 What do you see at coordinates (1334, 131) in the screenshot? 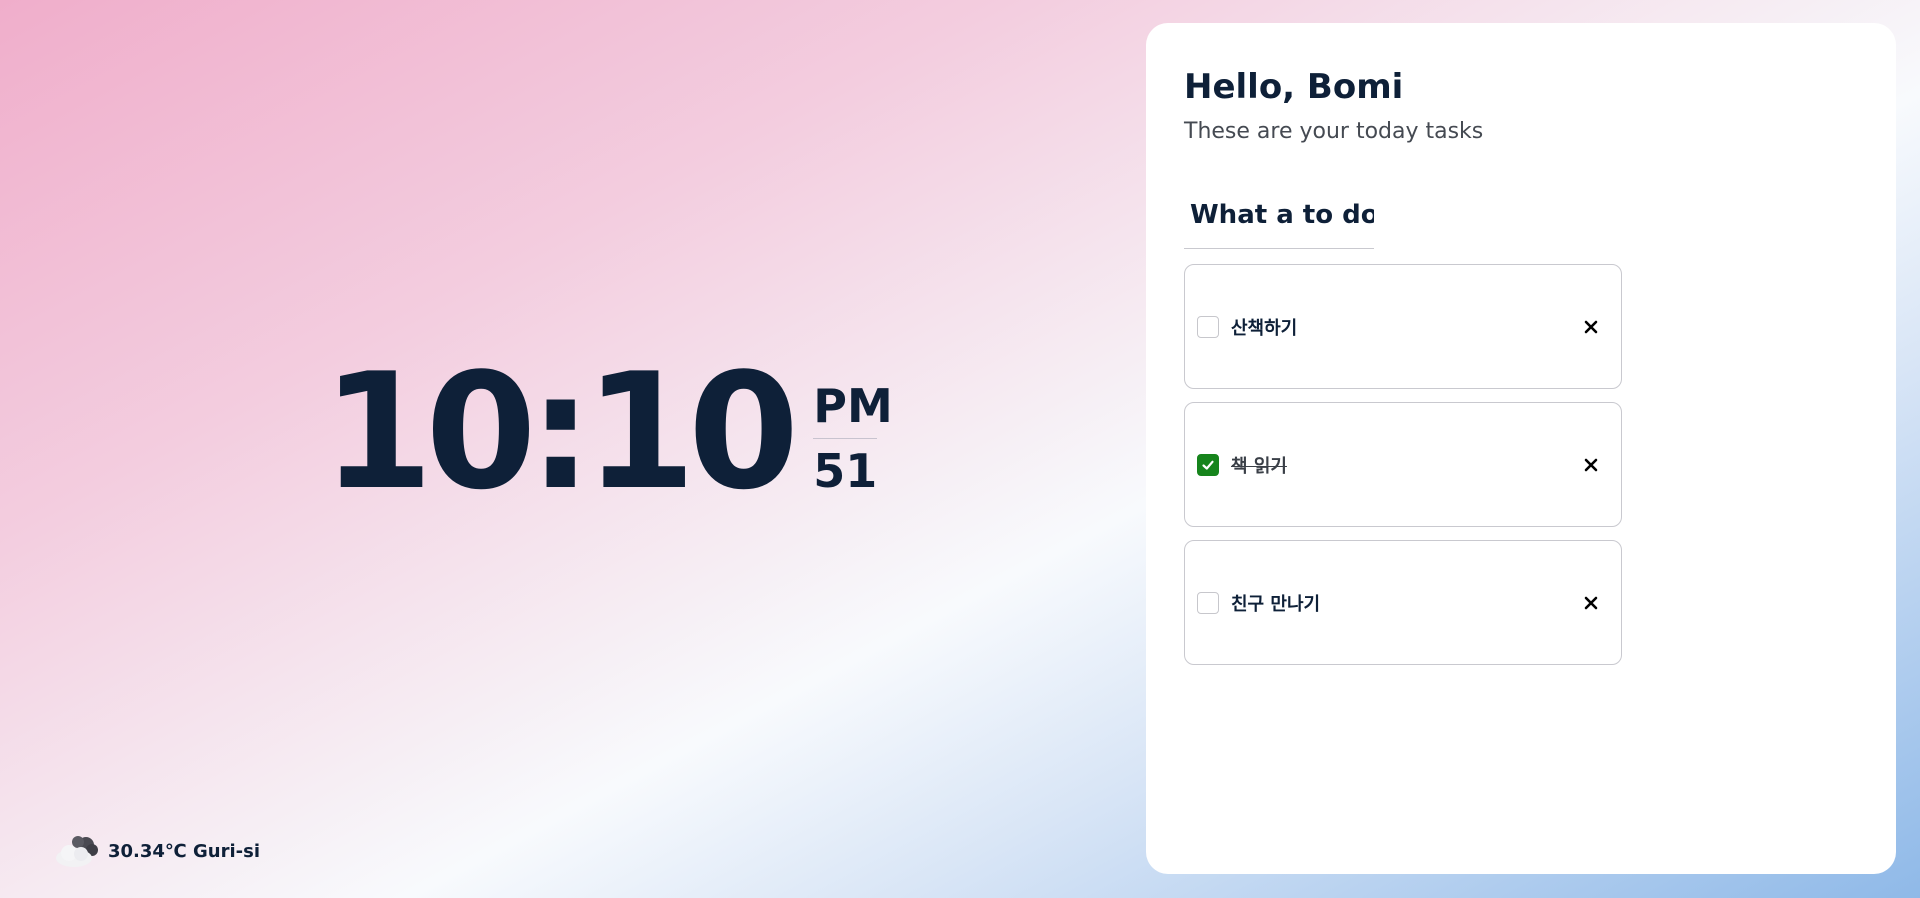
I see `subtitle: These are your today tasks` at bounding box center [1334, 131].